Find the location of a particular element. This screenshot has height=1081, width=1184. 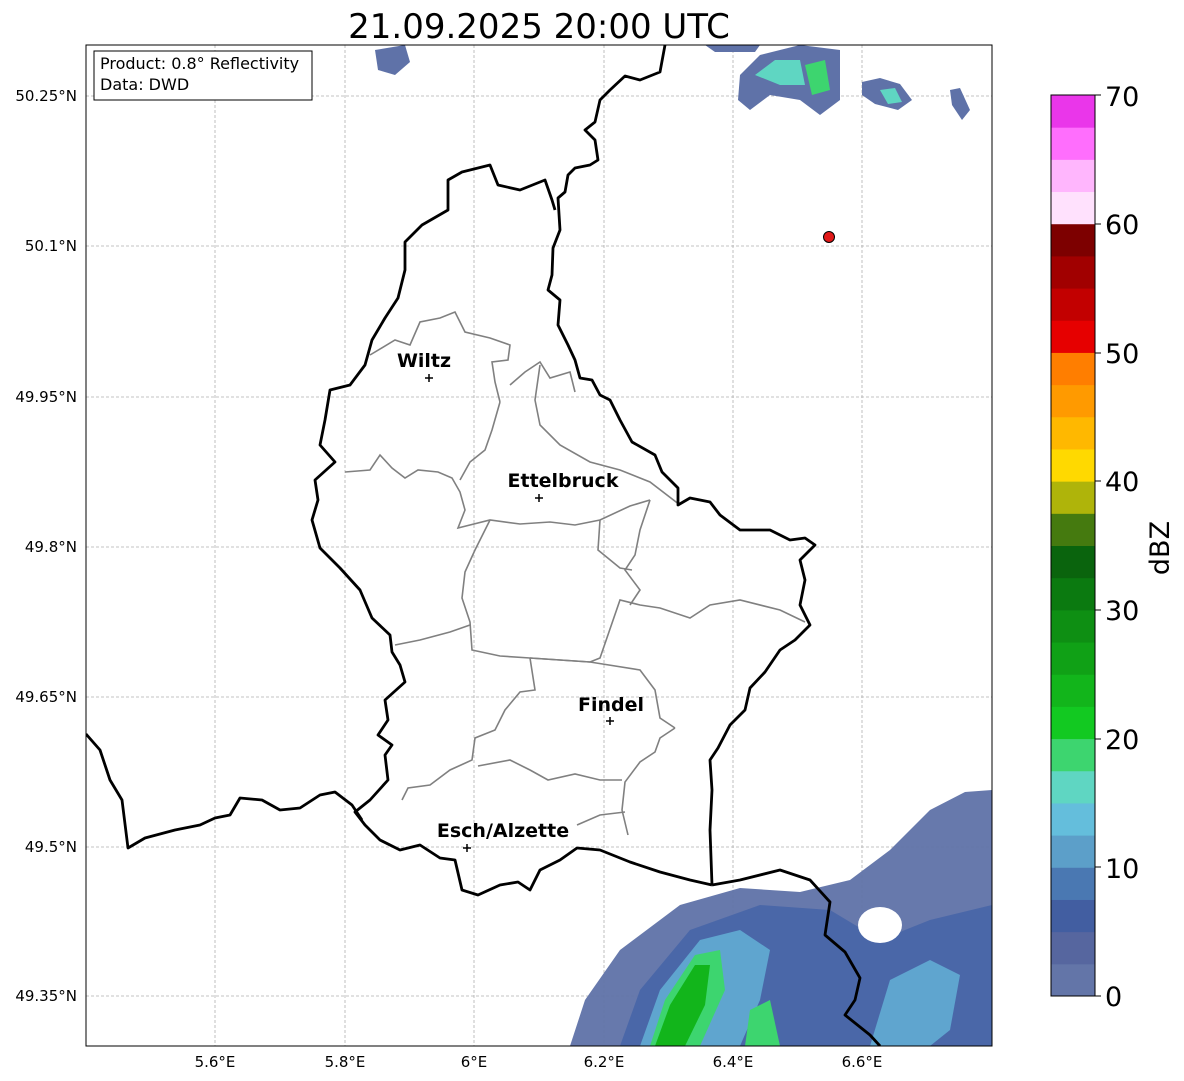

city-label: Esch/Alzette is located at coordinates (503, 831).